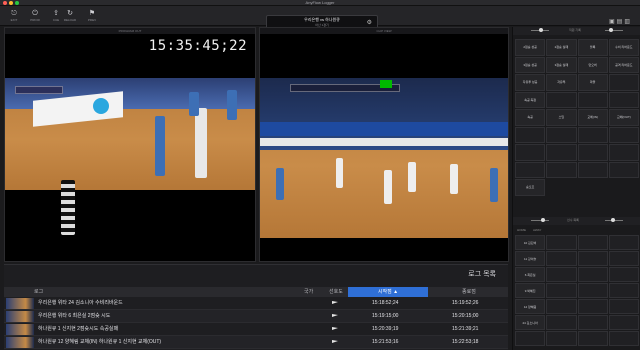 The image size is (640, 350). Describe the element at coordinates (592, 117) in the screenshot. I see `event-button-18: 교체(IN)` at that location.